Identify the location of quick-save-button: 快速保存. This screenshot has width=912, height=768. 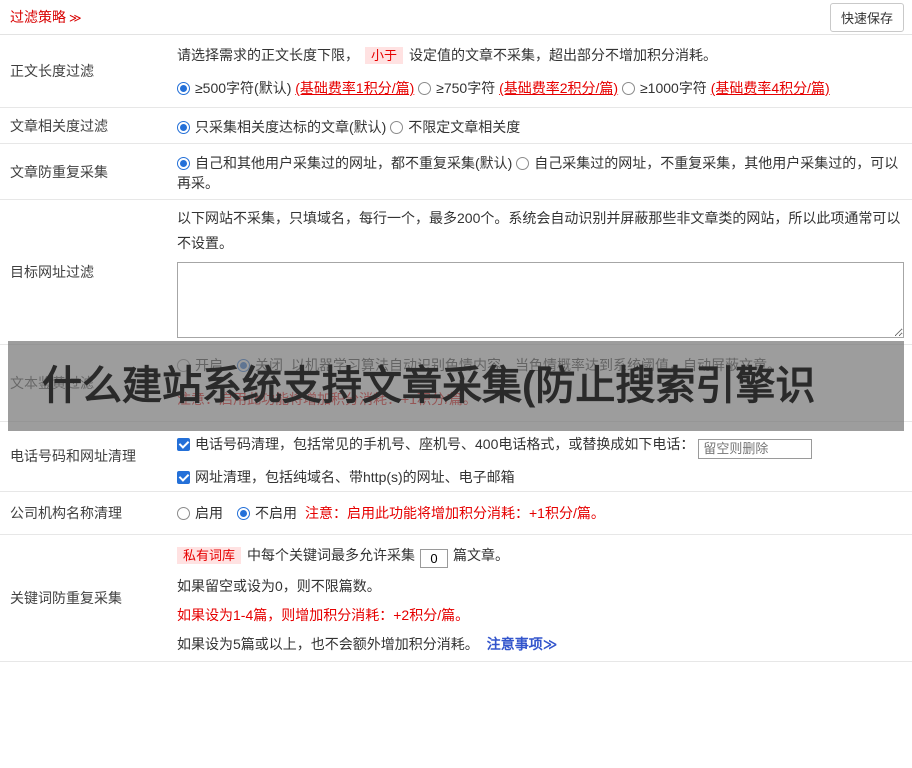
(866, 17).